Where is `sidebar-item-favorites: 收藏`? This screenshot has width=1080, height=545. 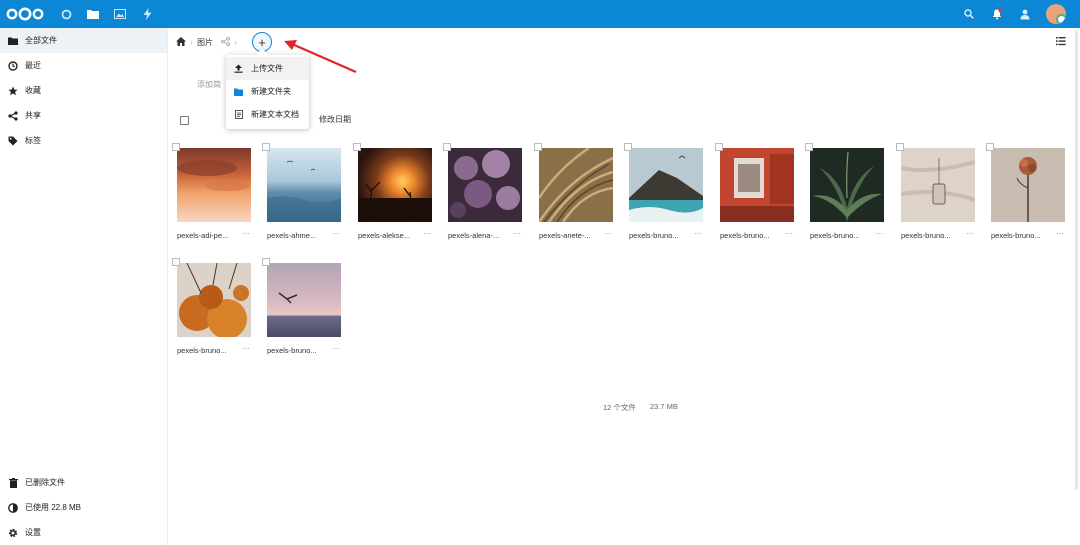 sidebar-item-favorites: 收藏 is located at coordinates (83, 90).